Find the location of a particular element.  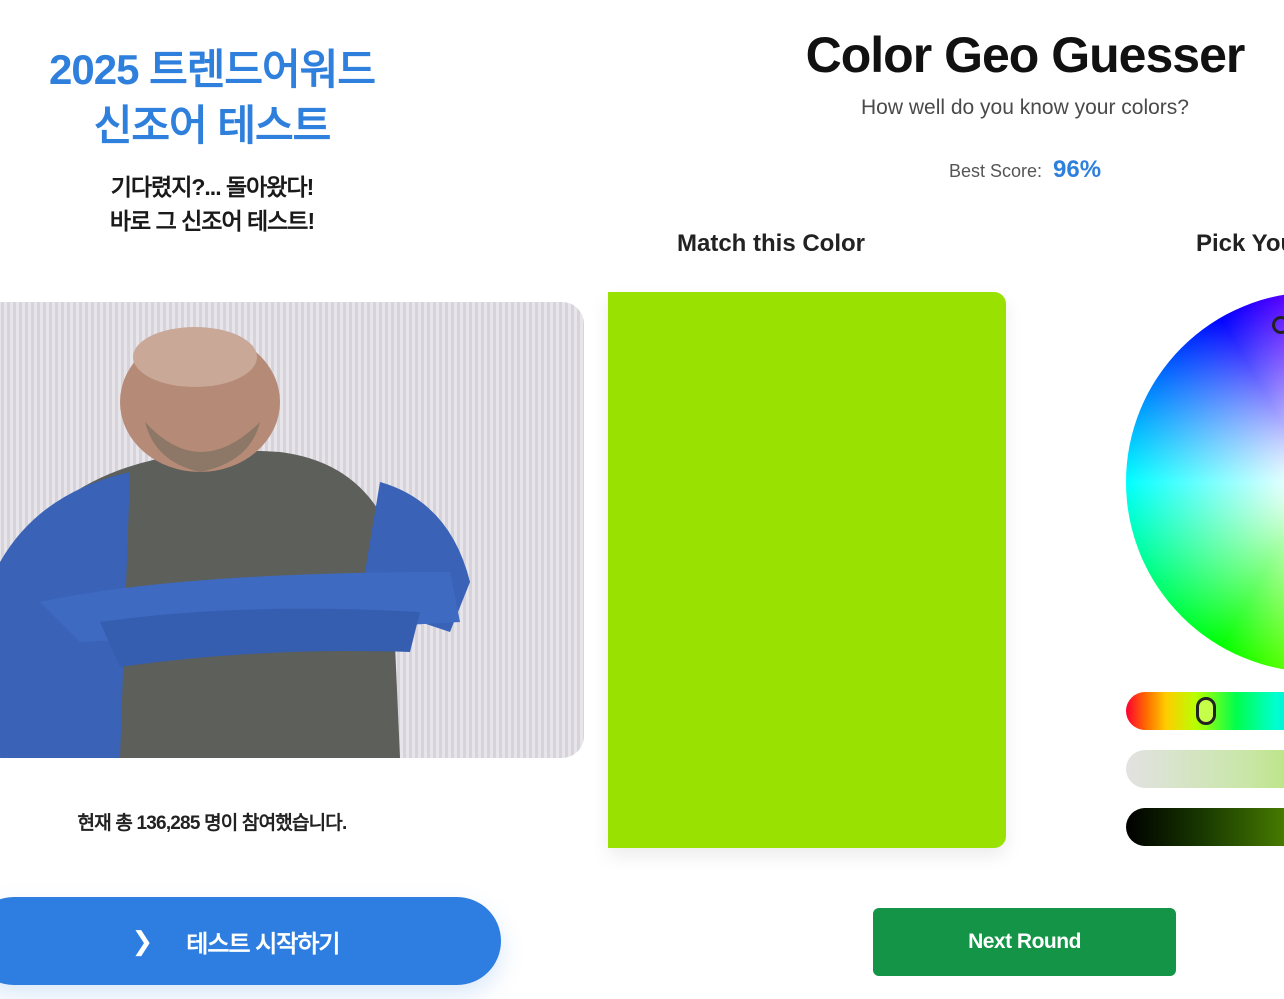

saturation-slider is located at coordinates (1205, 769).